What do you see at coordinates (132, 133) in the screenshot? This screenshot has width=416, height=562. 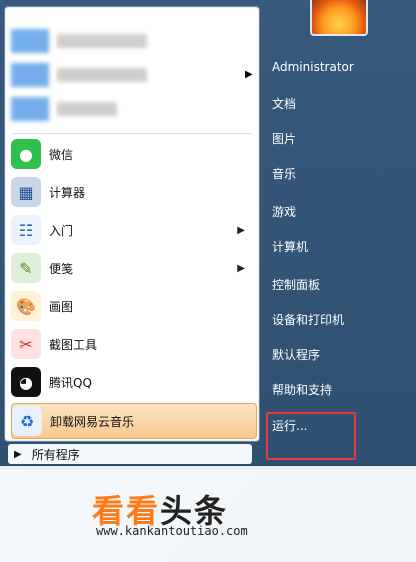 I see `divider` at bounding box center [132, 133].